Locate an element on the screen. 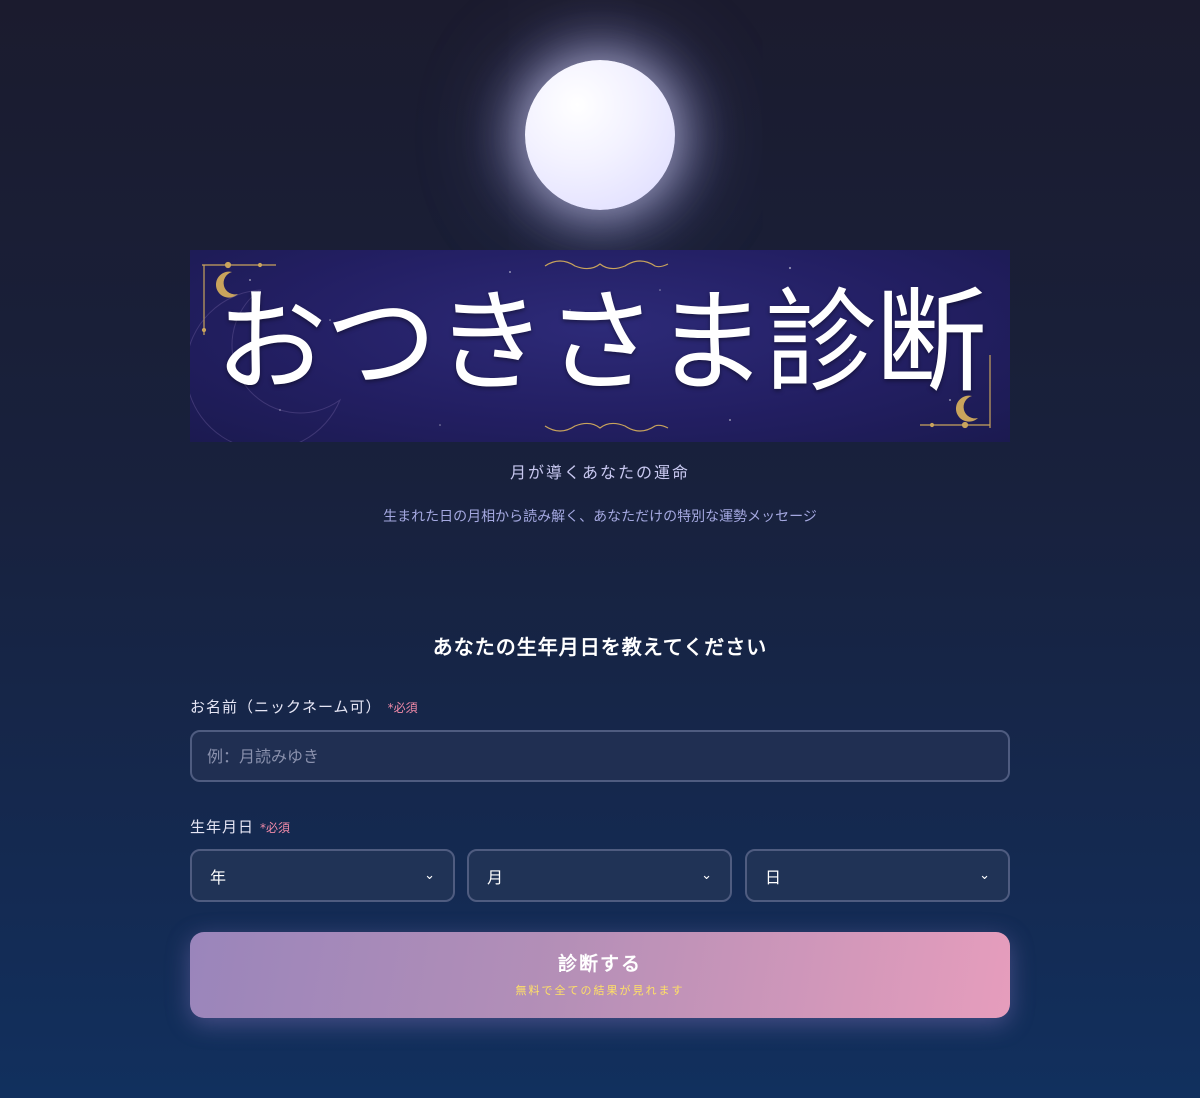 Image resolution: width=1200 pixels, height=1098 pixels. dob-label: 生年月日 *必須 is located at coordinates (240, 826).